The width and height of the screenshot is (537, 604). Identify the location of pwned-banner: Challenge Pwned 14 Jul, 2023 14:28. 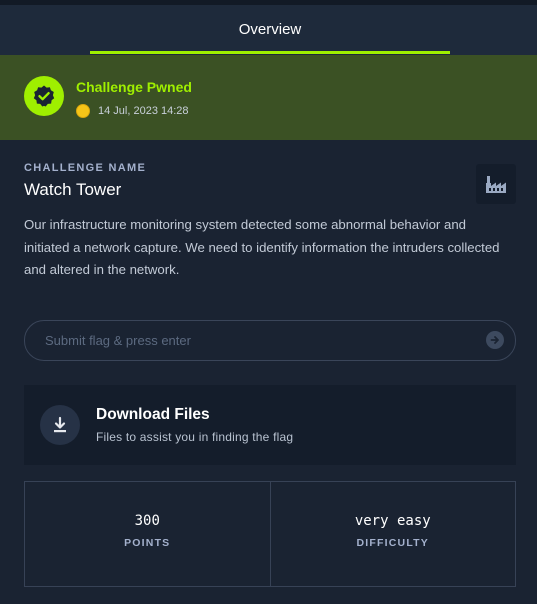
(268, 97).